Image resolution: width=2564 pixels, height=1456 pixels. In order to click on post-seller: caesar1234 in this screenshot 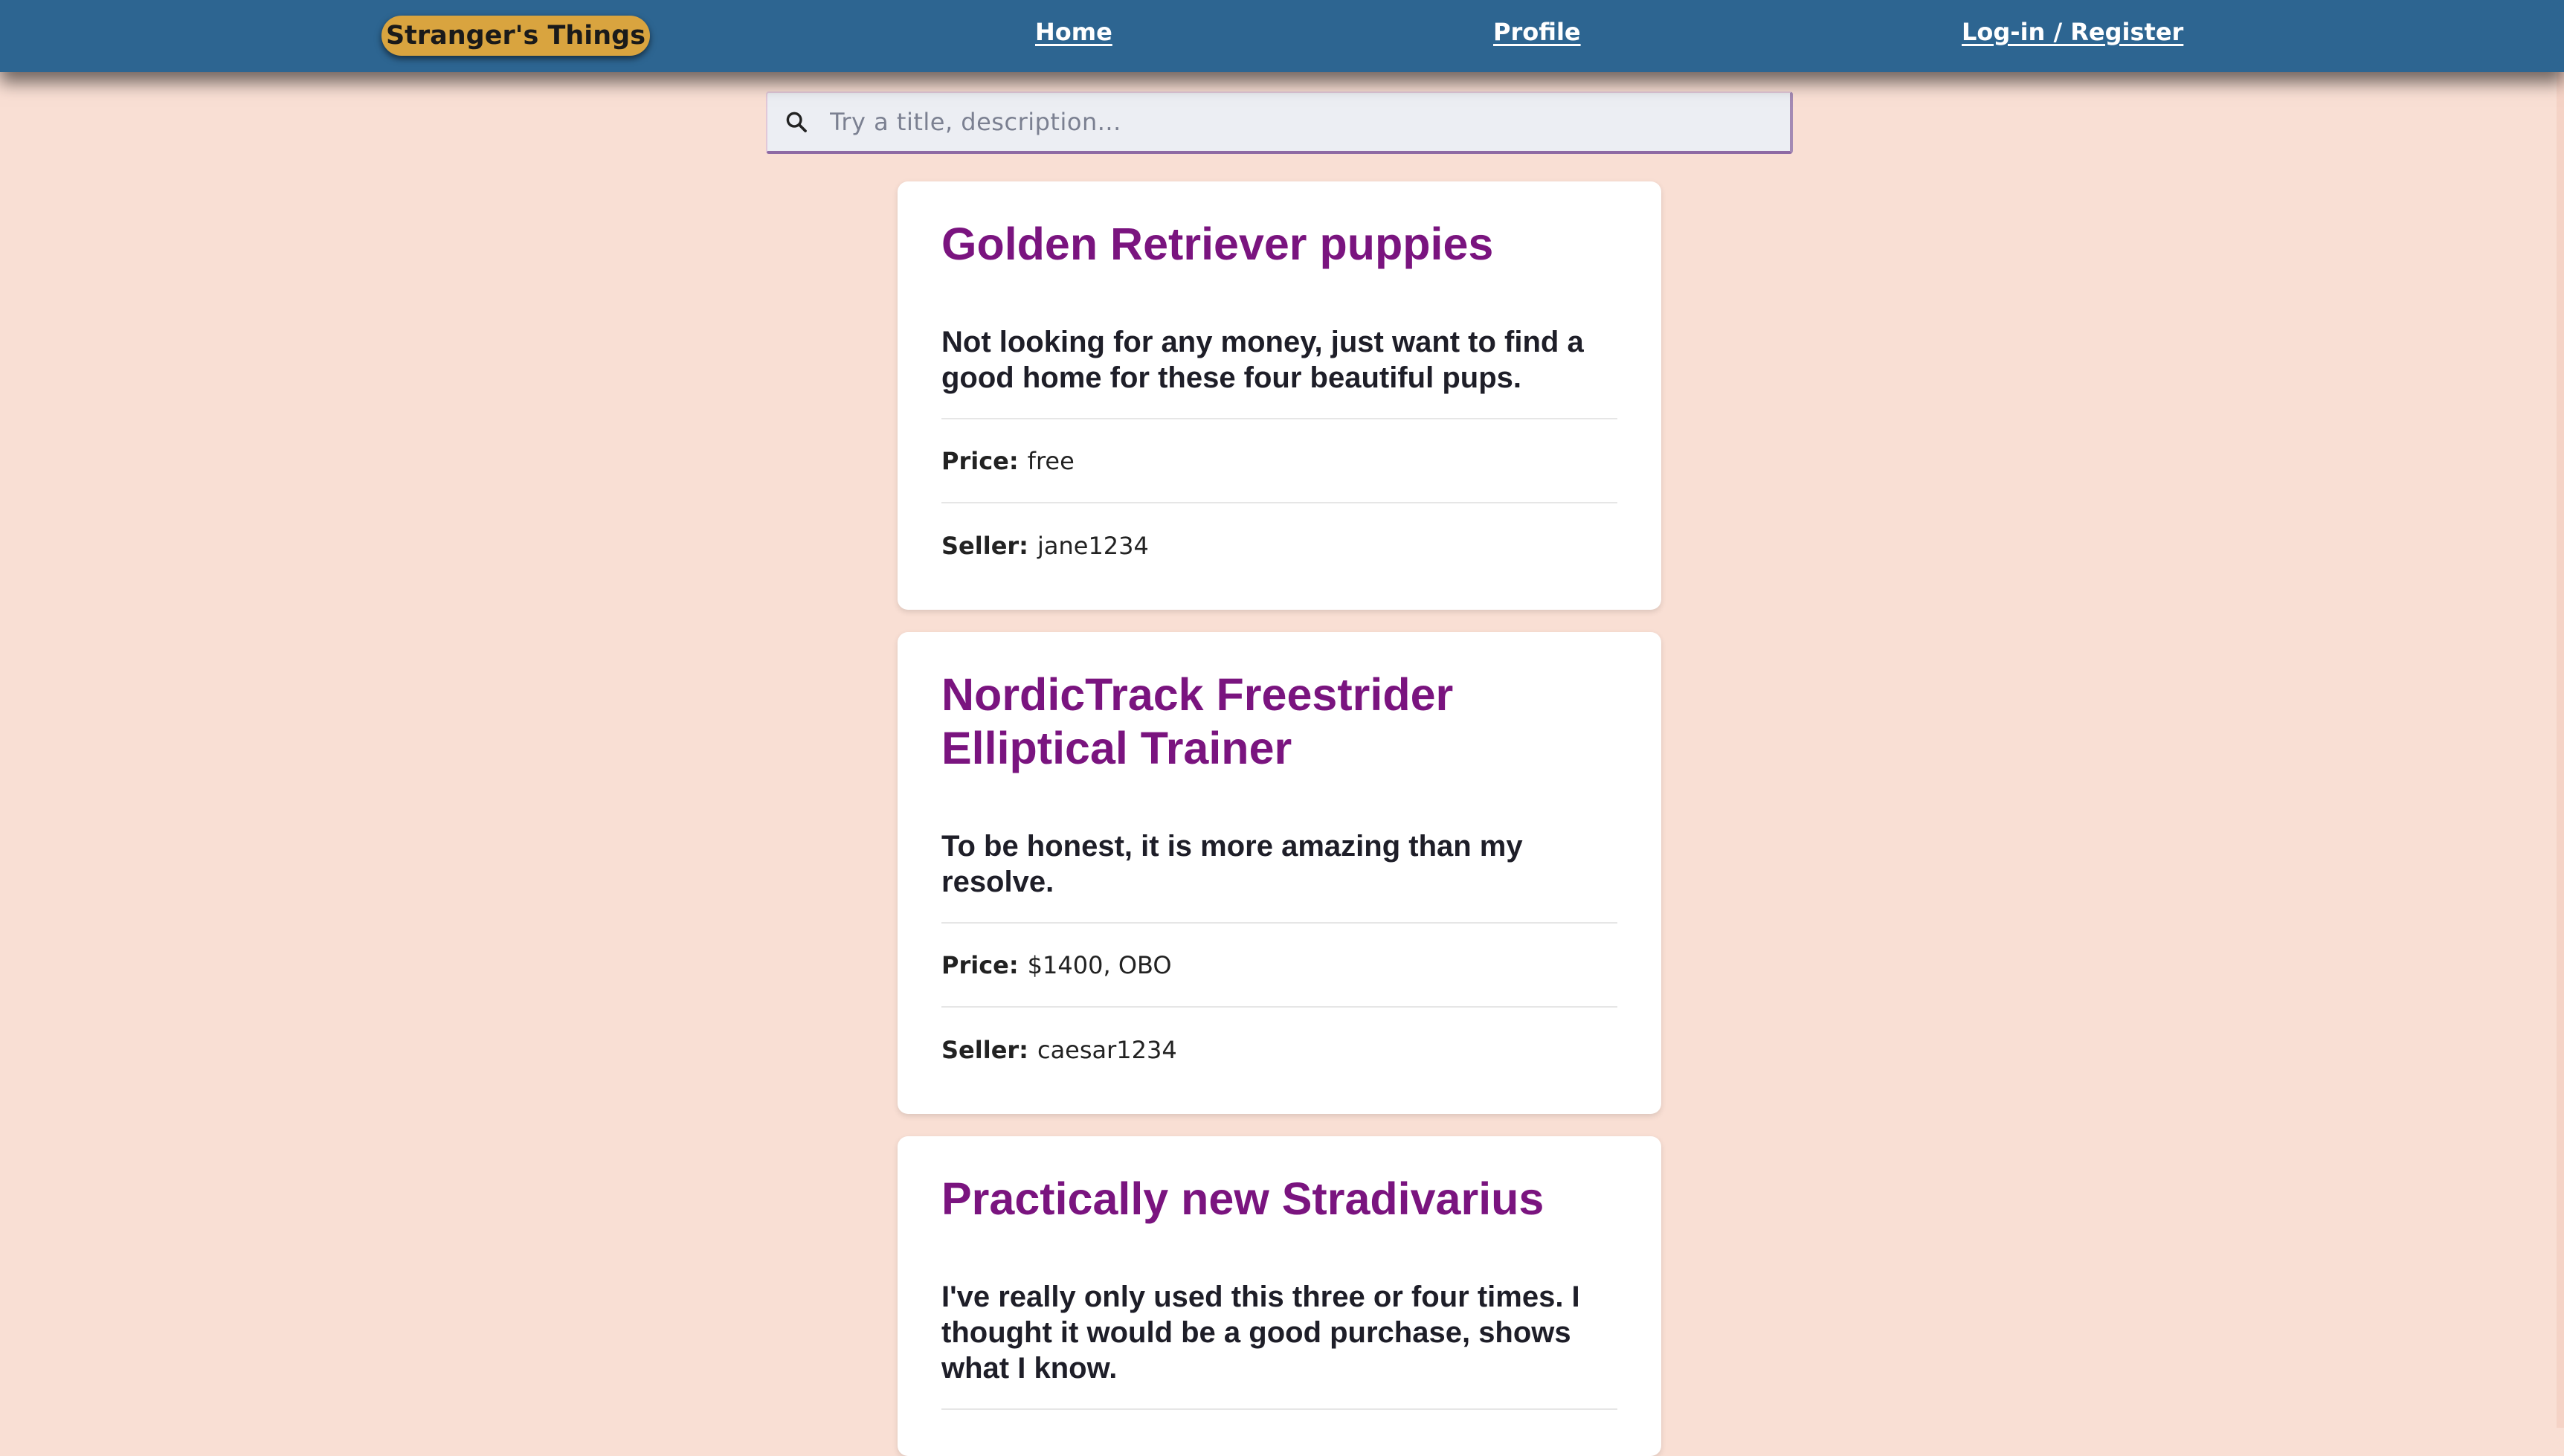, I will do `click(1107, 1050)`.